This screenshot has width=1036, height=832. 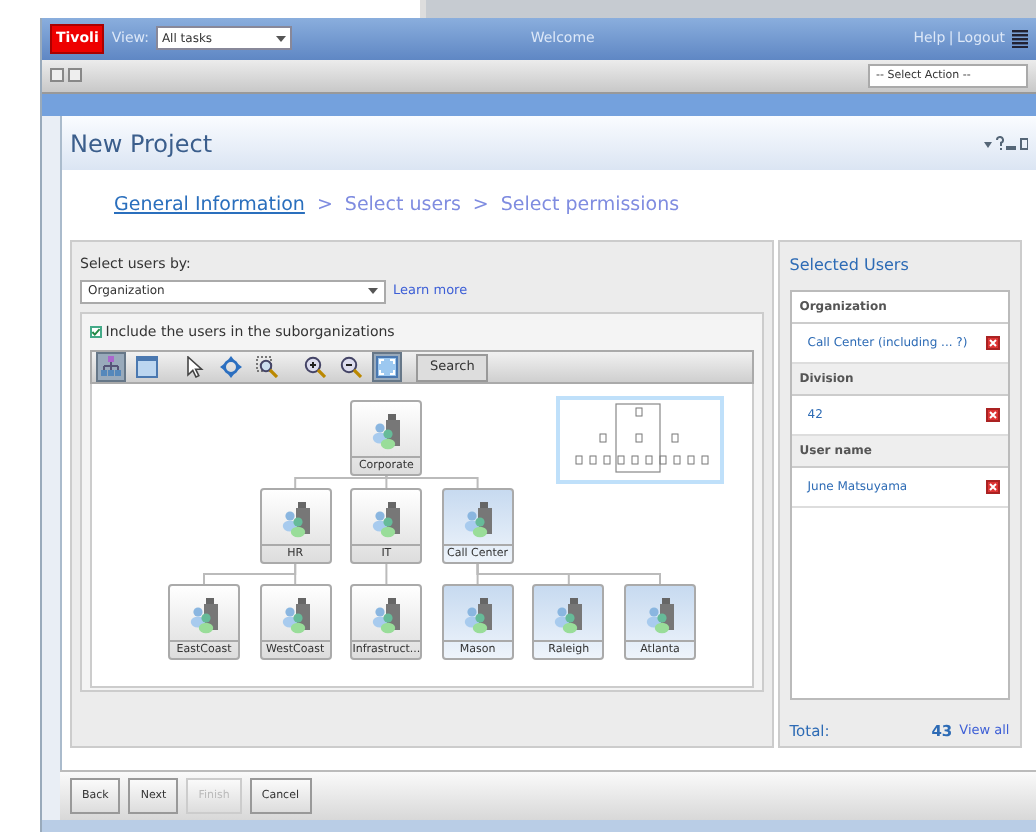 What do you see at coordinates (231, 367) in the screenshot?
I see `pan-icon` at bounding box center [231, 367].